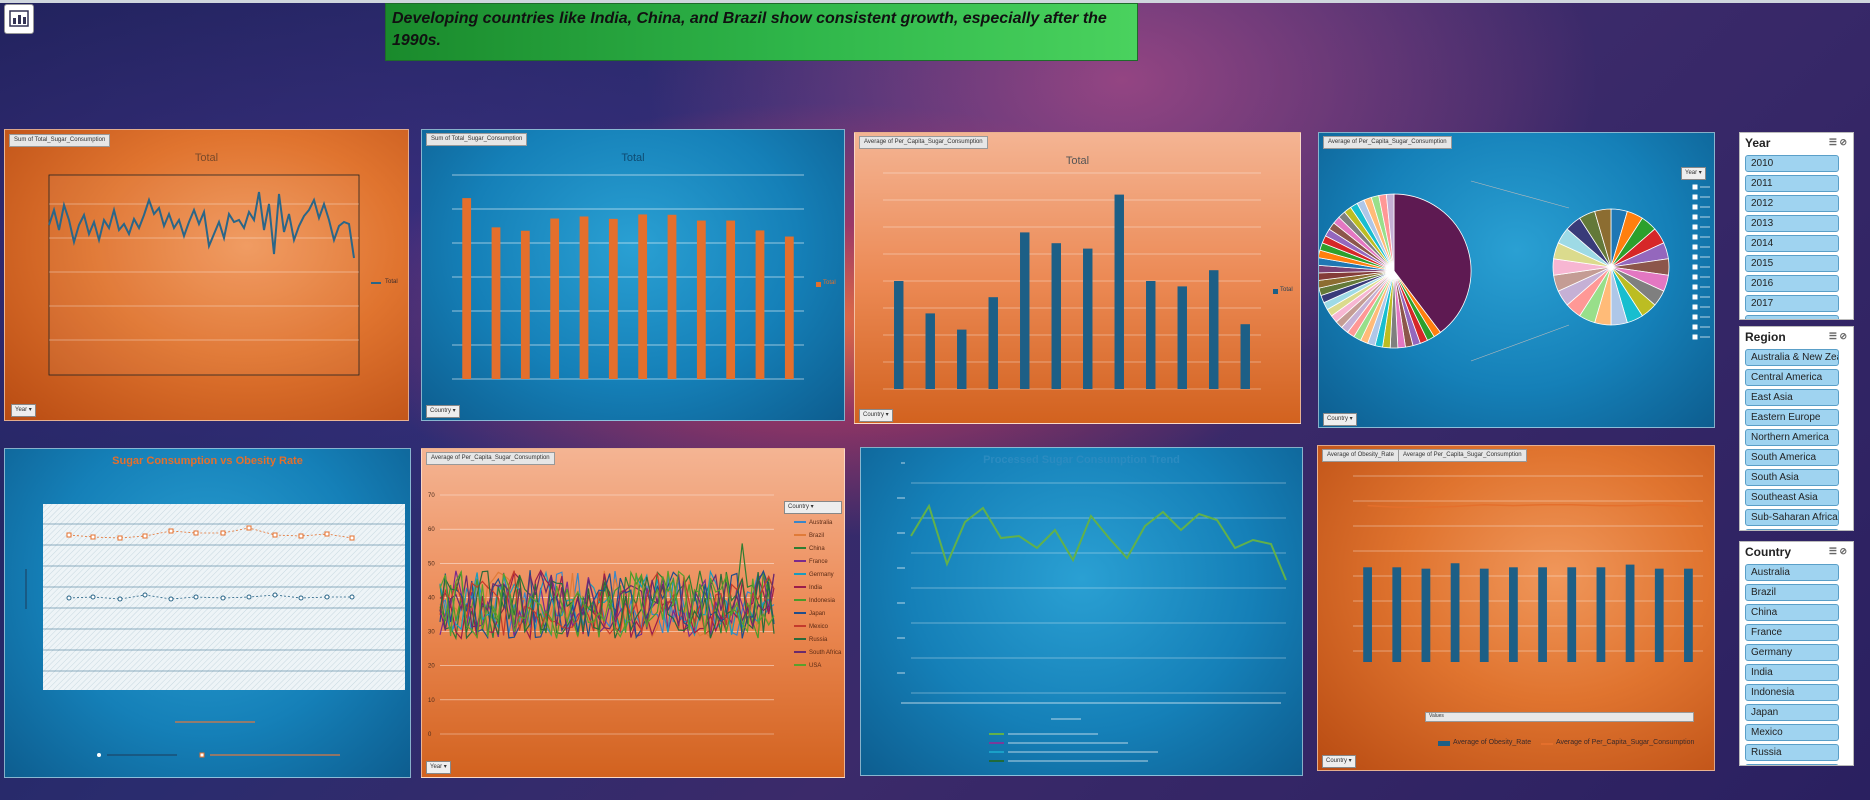 The width and height of the screenshot is (1870, 800). Describe the element at coordinates (1625, 742) in the screenshot. I see `legend-label: Average of Per_Capita_Sugar_Consumption` at that location.